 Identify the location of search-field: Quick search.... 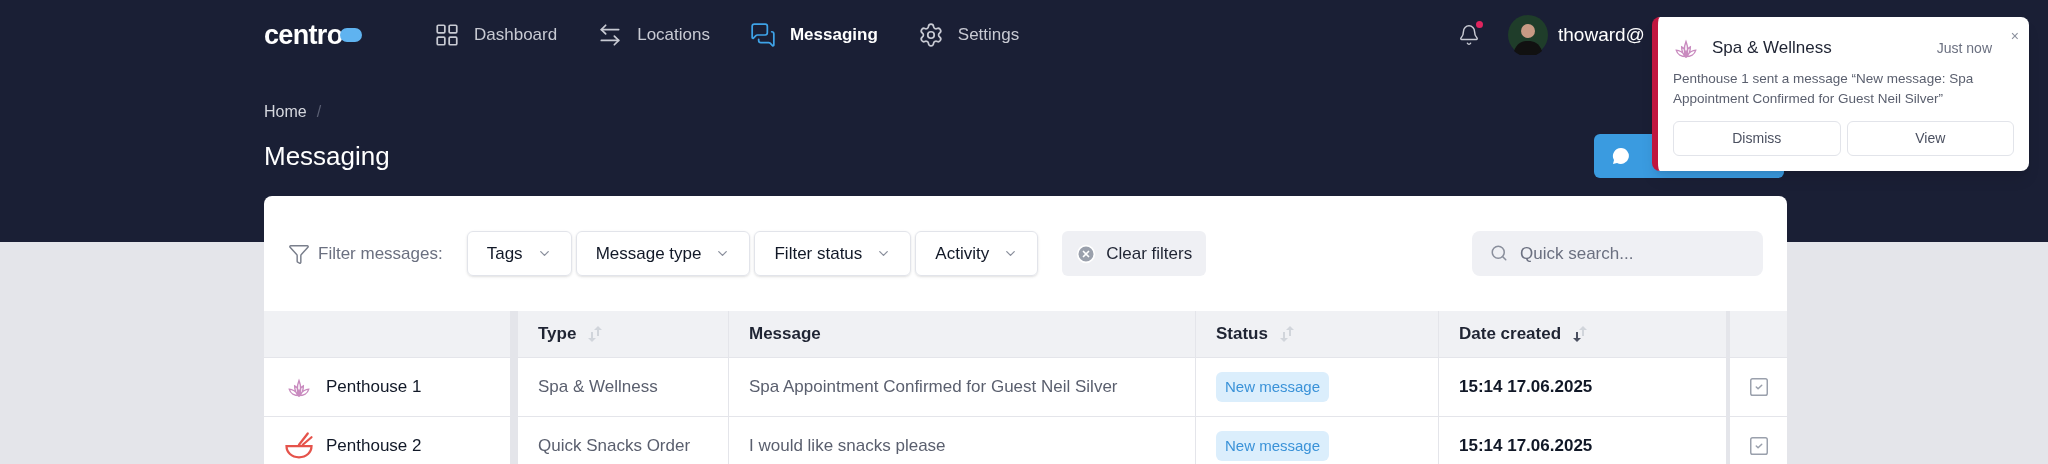
(1617, 253).